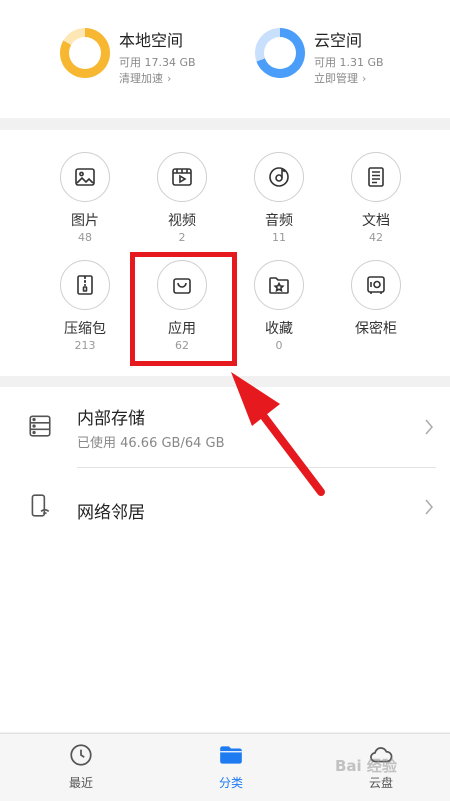 The width and height of the screenshot is (450, 801). I want to click on manage-label: 立即管理, so click(336, 78).